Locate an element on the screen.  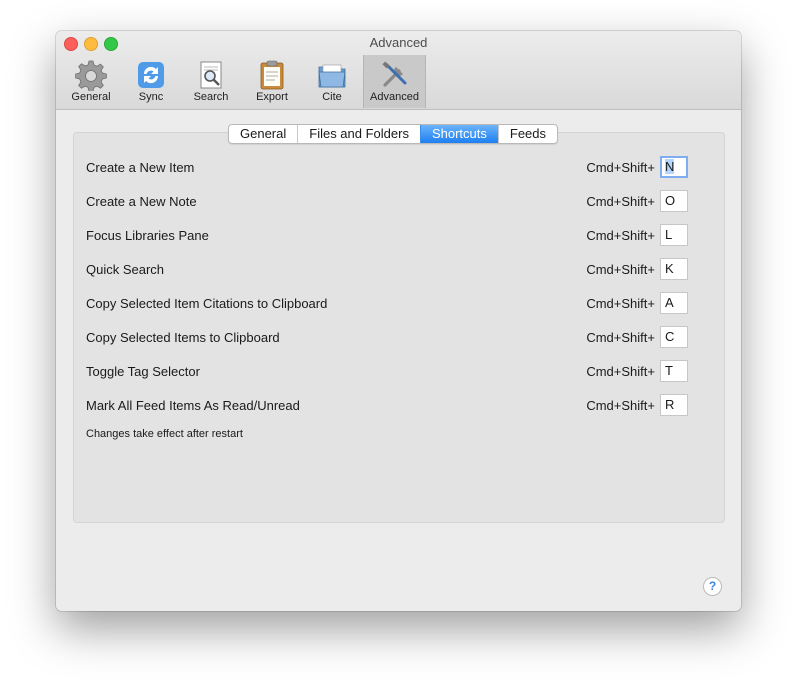
tab-files-and-folders: Files and Folders is located at coordinates (358, 134).